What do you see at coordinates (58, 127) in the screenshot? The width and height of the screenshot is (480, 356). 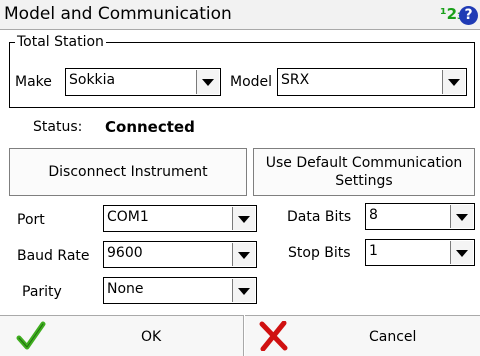 I see `status-label: Status:` at bounding box center [58, 127].